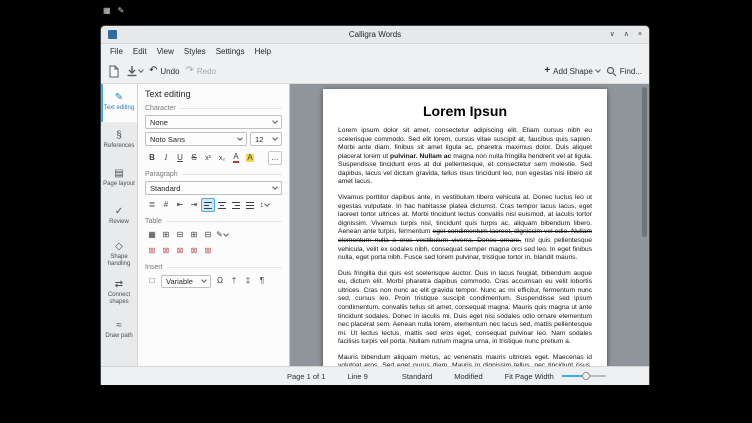 The width and height of the screenshot is (752, 423). I want to click on insert-row-below-button: ⊟, so click(180, 235).